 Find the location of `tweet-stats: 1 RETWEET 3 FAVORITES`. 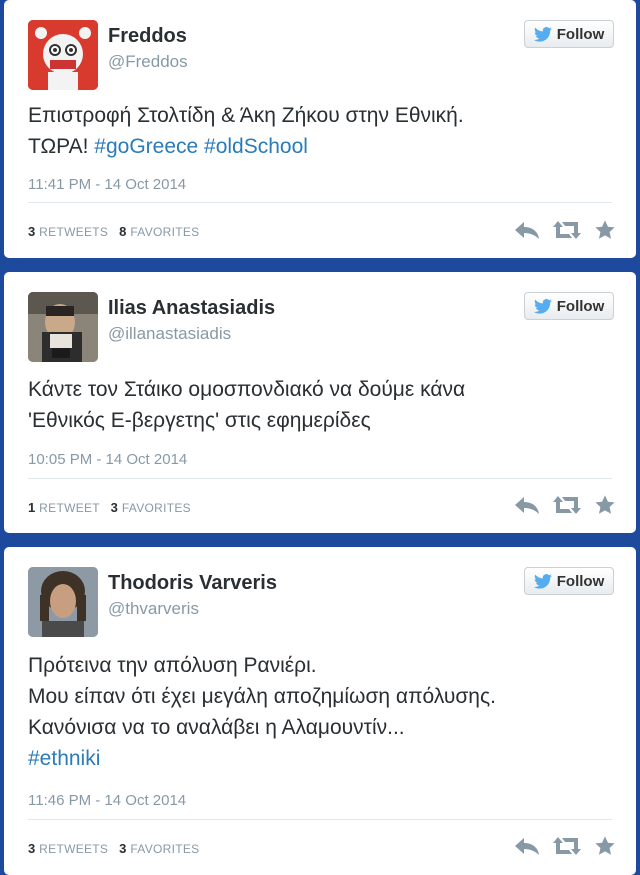

tweet-stats: 1 RETWEET 3 FAVORITES is located at coordinates (109, 507).